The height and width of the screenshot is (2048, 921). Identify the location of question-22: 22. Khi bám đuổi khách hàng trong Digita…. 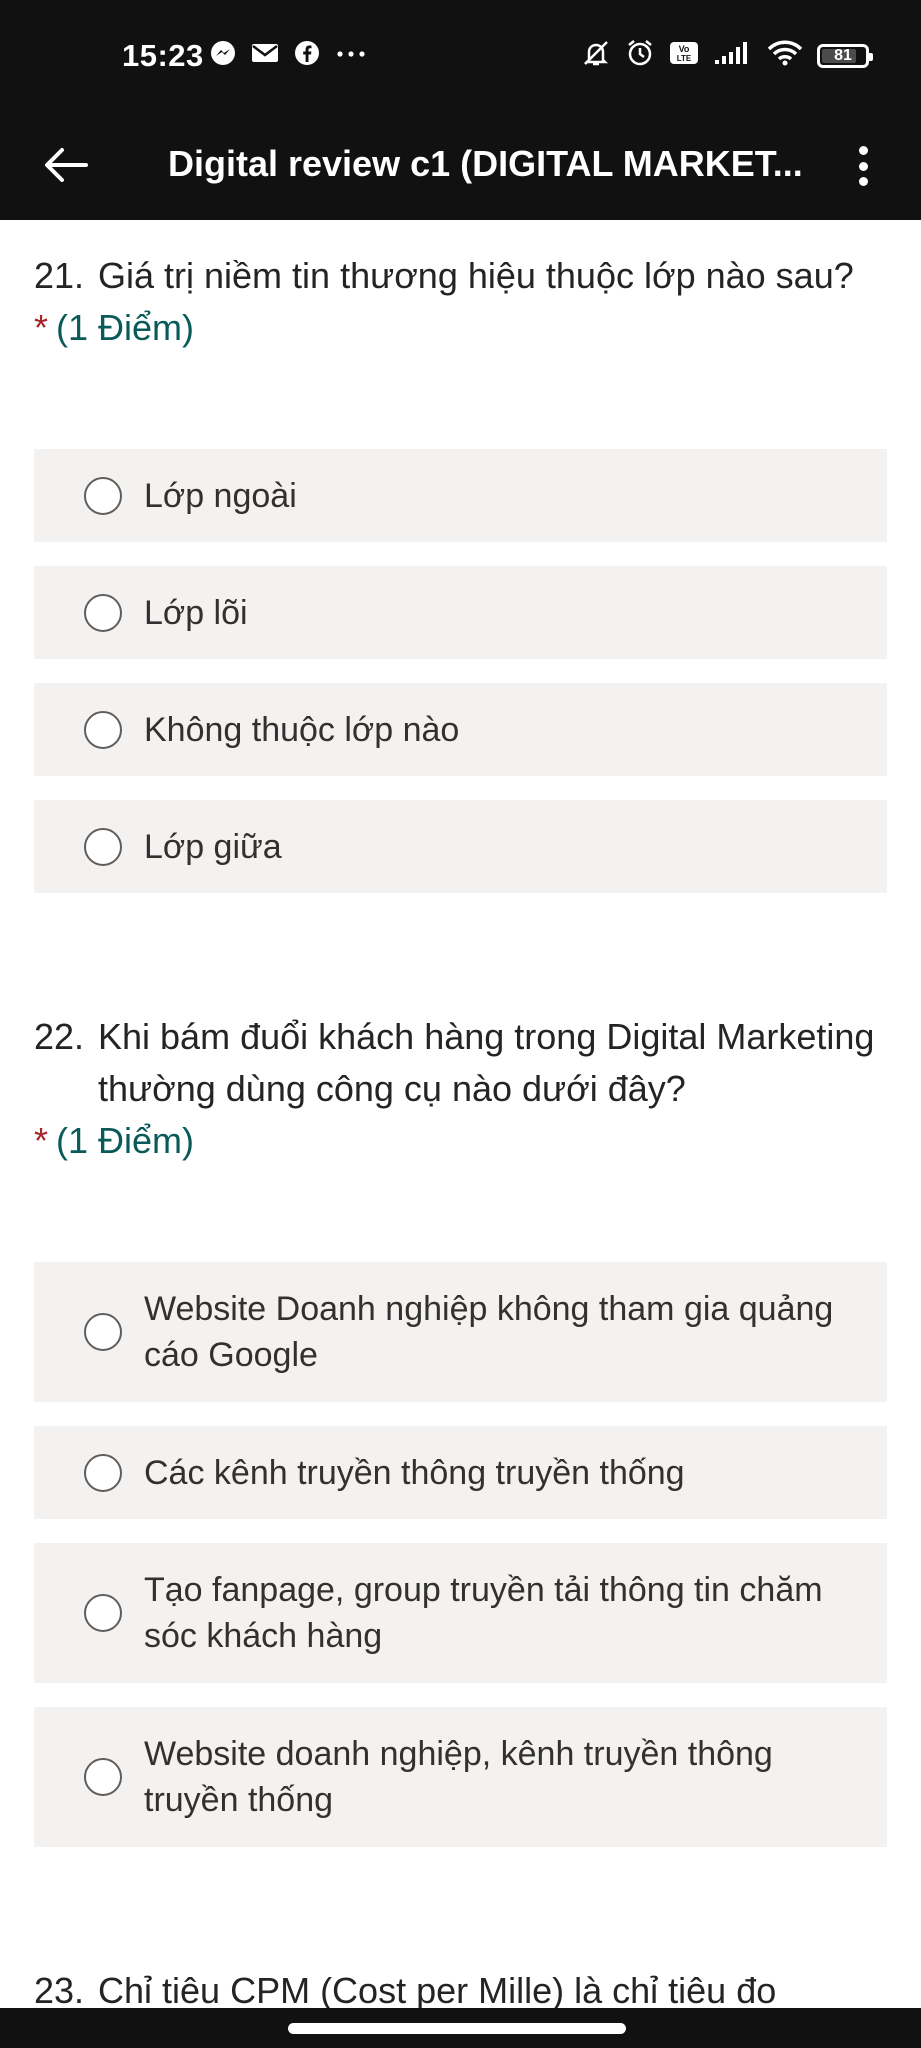
(460, 1089).